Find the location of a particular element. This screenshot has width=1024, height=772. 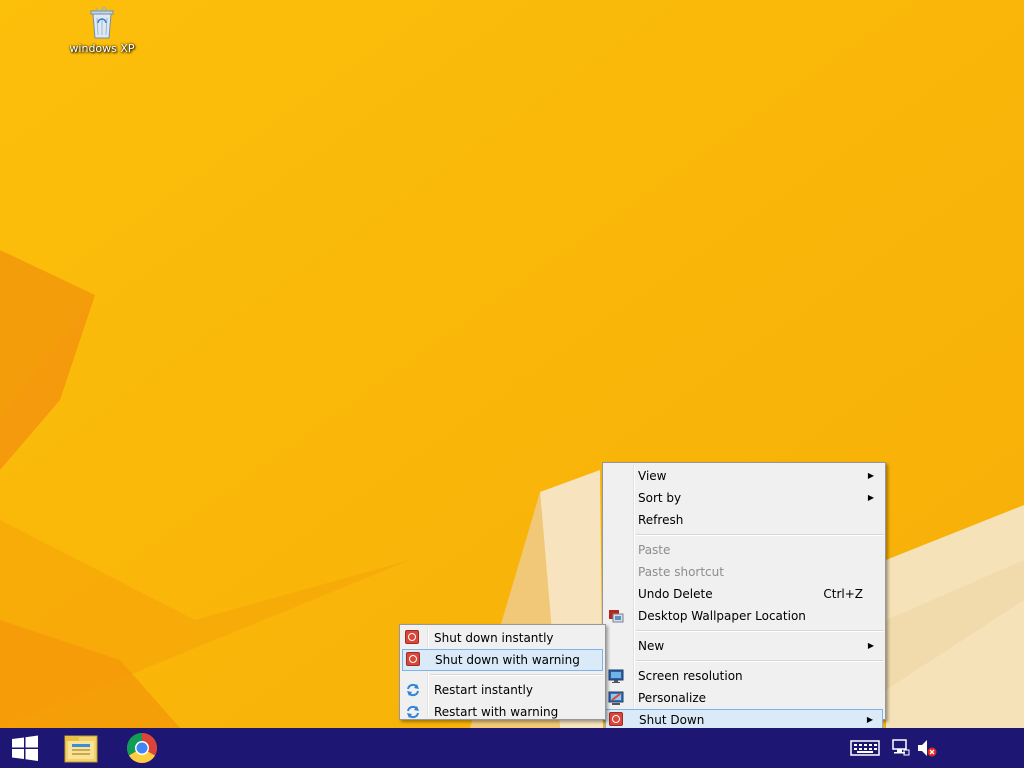

network-icon is located at coordinates (901, 747).